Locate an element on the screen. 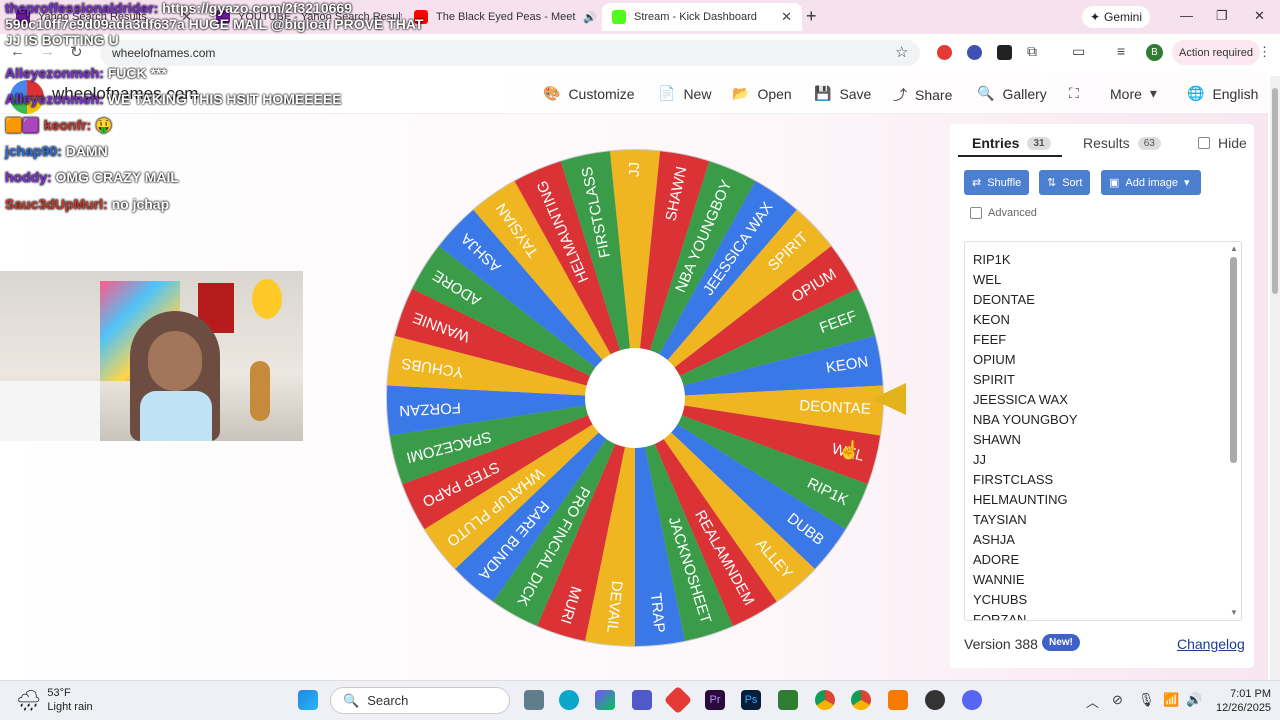 Image resolution: width=1280 pixels, height=720 pixels. discord-icon is located at coordinates (972, 700).